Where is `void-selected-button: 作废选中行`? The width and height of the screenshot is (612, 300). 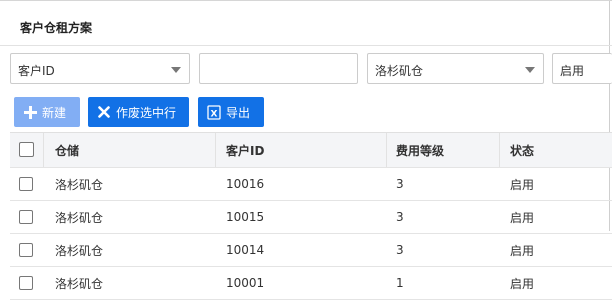 void-selected-button: 作废选中行 is located at coordinates (138, 112).